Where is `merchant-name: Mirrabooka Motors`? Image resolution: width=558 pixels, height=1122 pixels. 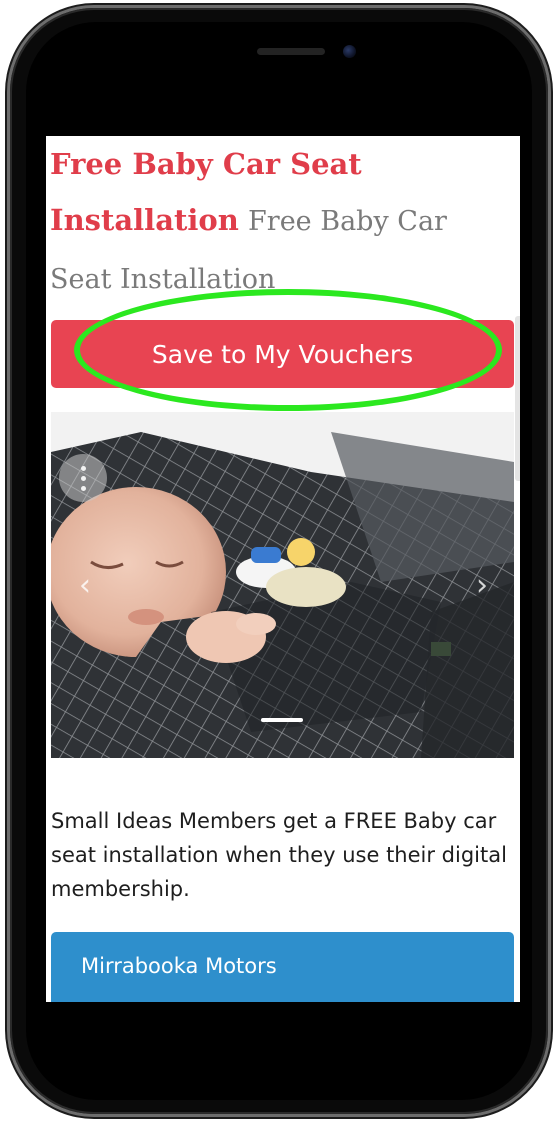 merchant-name: Mirrabooka Motors is located at coordinates (179, 966).